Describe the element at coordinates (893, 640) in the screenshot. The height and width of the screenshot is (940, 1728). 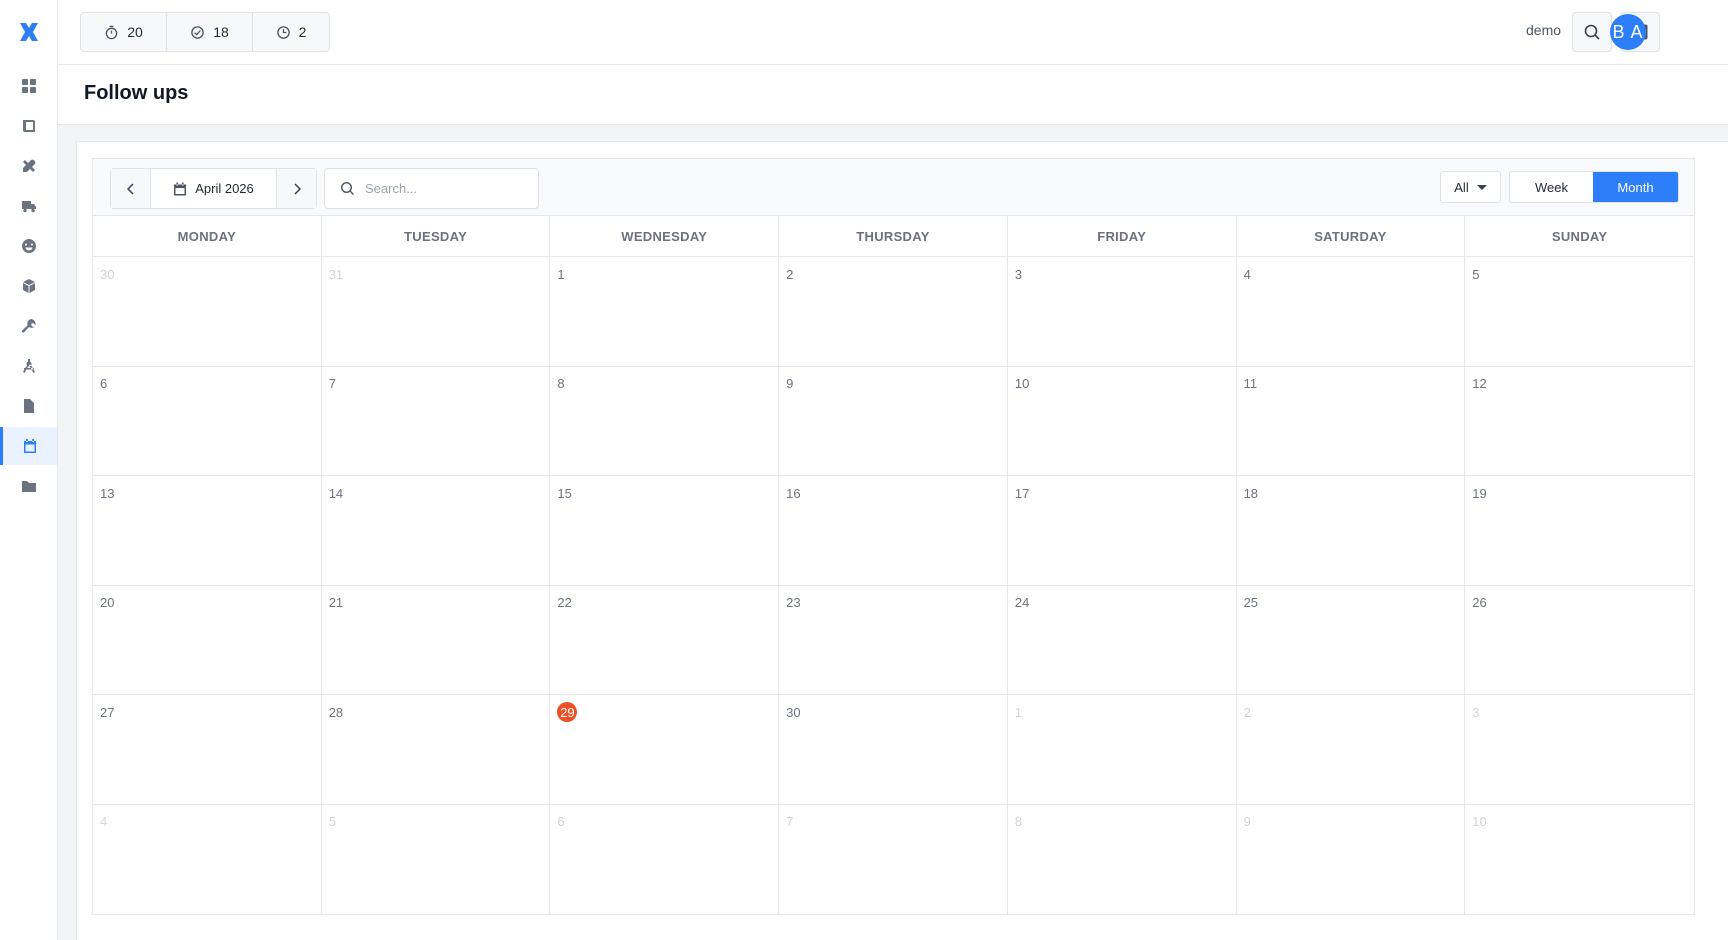
I see `calendar-day: 23` at that location.